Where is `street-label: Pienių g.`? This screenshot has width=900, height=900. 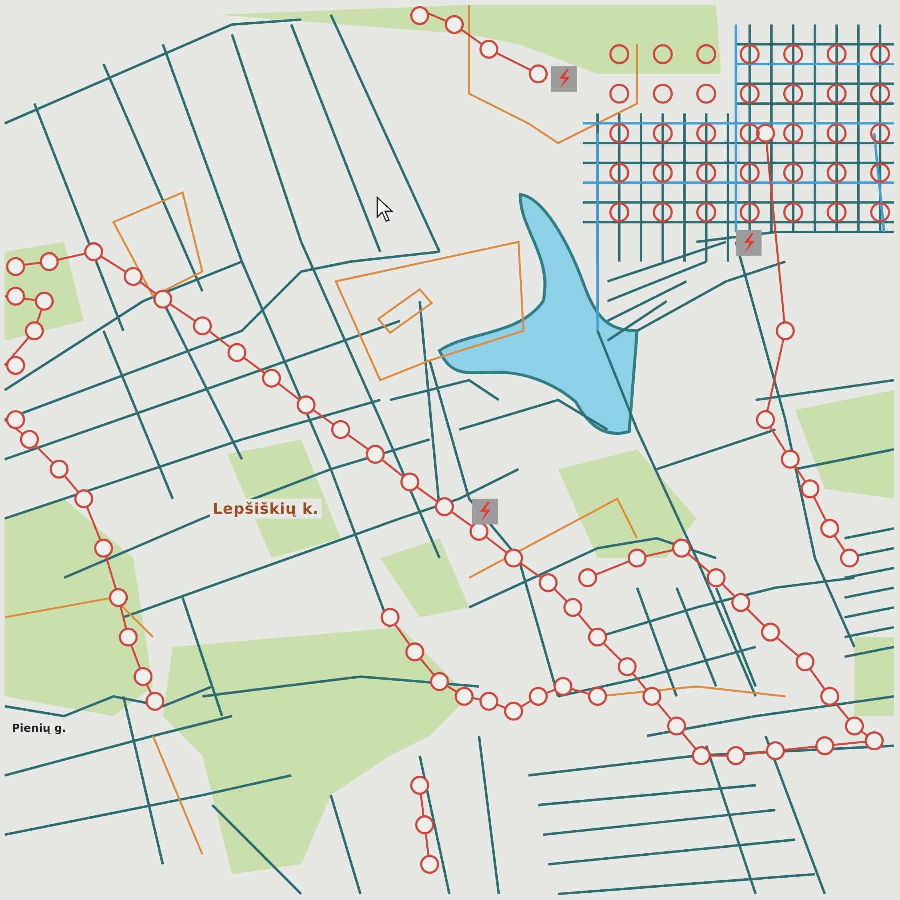
street-label: Pienių g. is located at coordinates (39, 728).